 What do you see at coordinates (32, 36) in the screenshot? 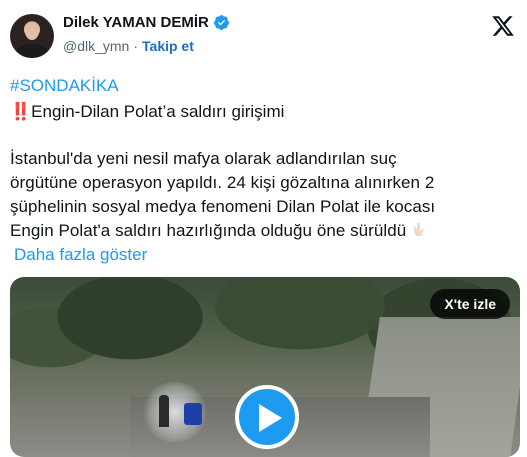
I see `author-avatar` at bounding box center [32, 36].